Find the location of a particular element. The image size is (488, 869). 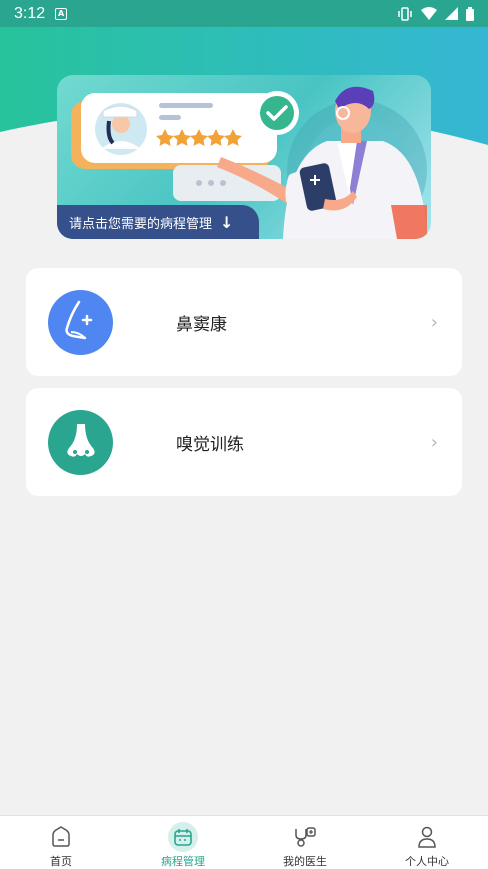

tab-profile: 个人中心 is located at coordinates (427, 842).